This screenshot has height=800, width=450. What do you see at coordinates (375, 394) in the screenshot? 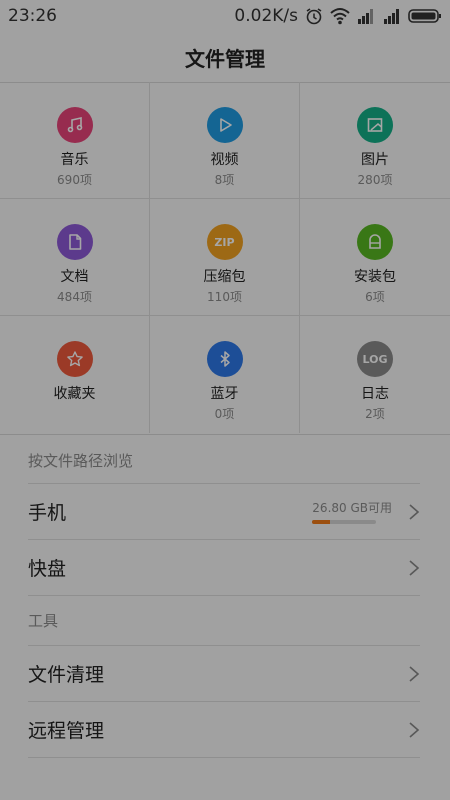
I see `category-label: 日志` at bounding box center [375, 394].